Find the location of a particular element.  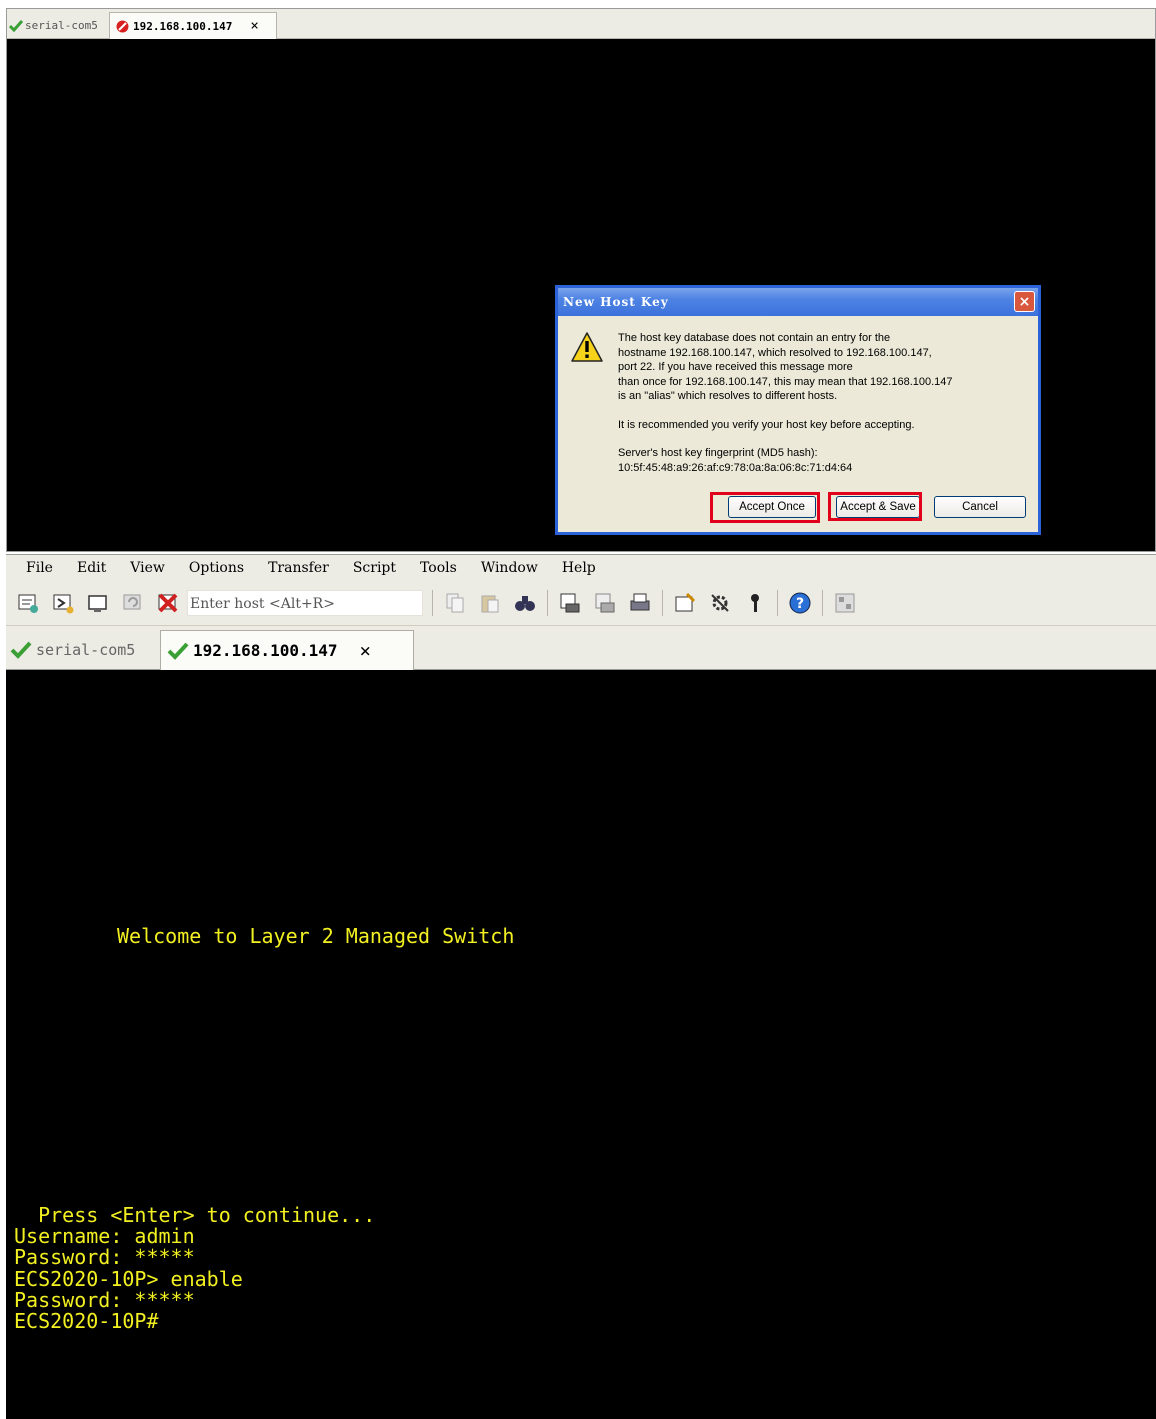

global-options-icon is located at coordinates (720, 603).